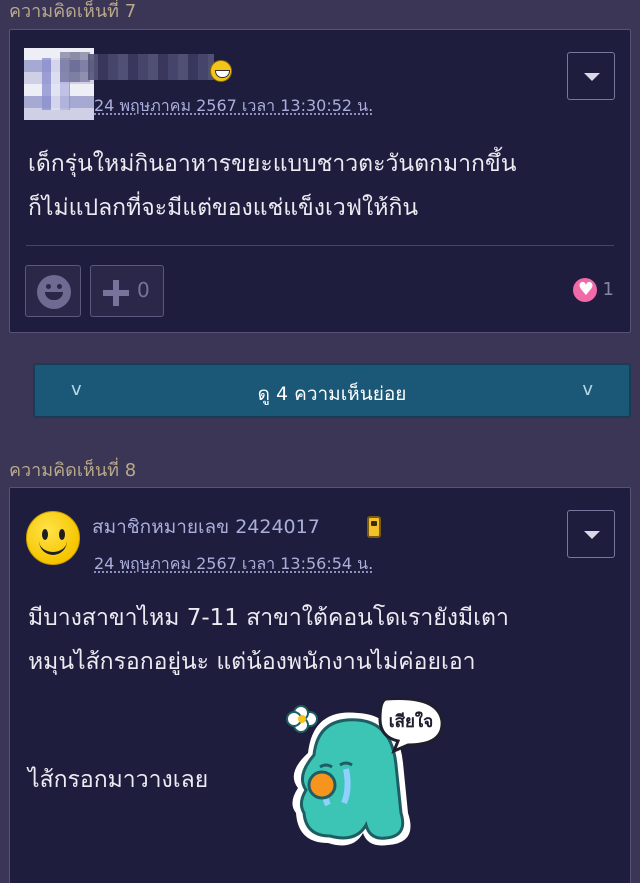  Describe the element at coordinates (143, 290) in the screenshot. I see `plus-count: 0` at that location.